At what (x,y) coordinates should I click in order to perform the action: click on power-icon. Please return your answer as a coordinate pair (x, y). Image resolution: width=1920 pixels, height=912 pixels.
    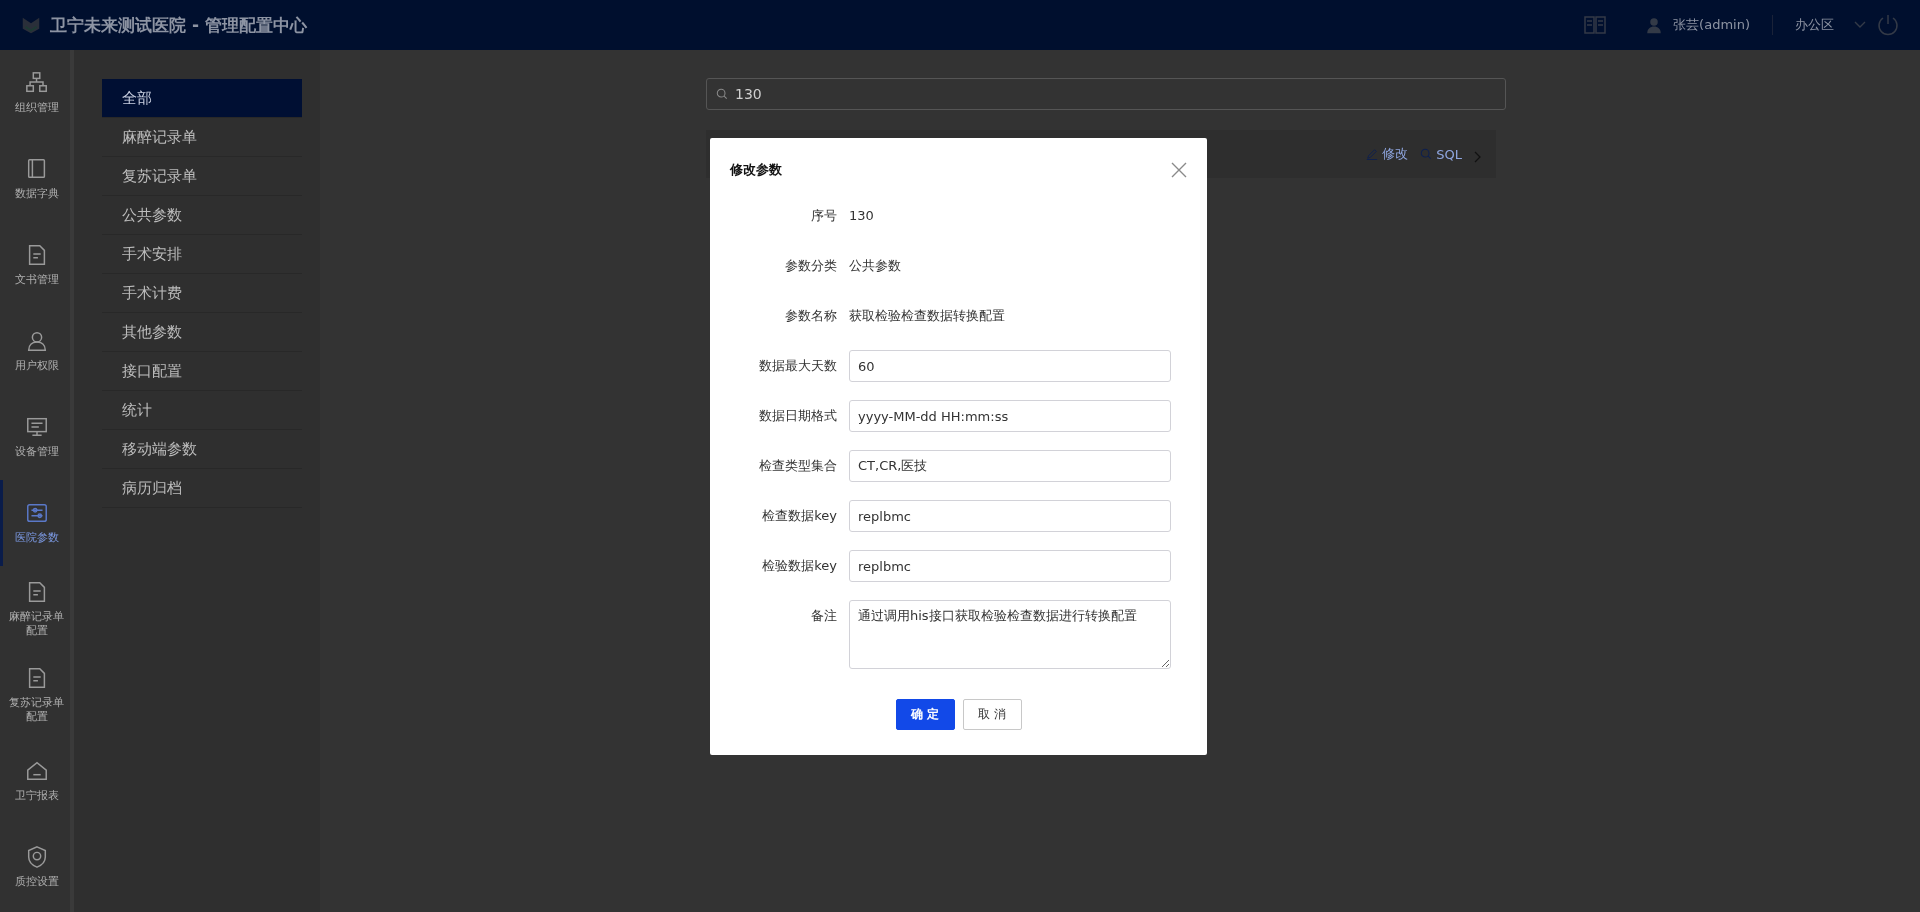
    Looking at the image, I should click on (1888, 25).